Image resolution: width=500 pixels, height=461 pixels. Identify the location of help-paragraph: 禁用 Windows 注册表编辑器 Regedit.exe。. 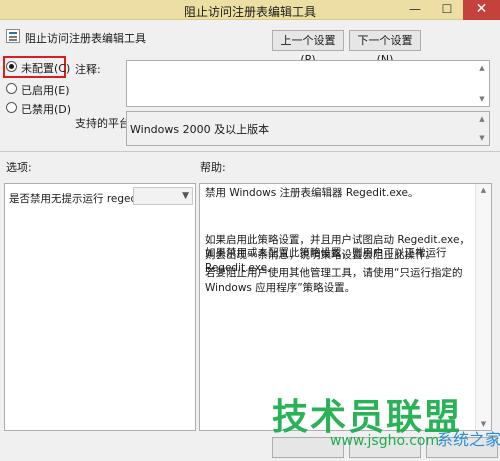
(312, 193).